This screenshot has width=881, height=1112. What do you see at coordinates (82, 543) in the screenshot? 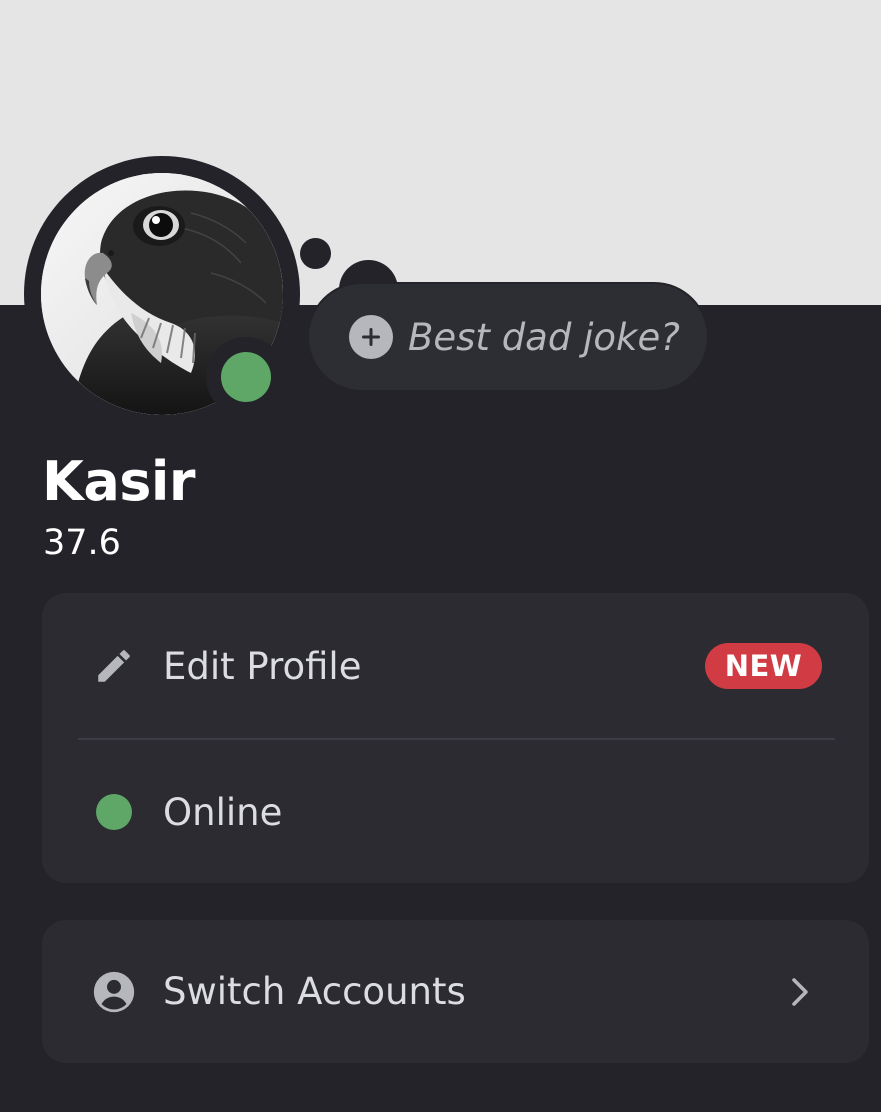
I see `username: 37.6` at bounding box center [82, 543].